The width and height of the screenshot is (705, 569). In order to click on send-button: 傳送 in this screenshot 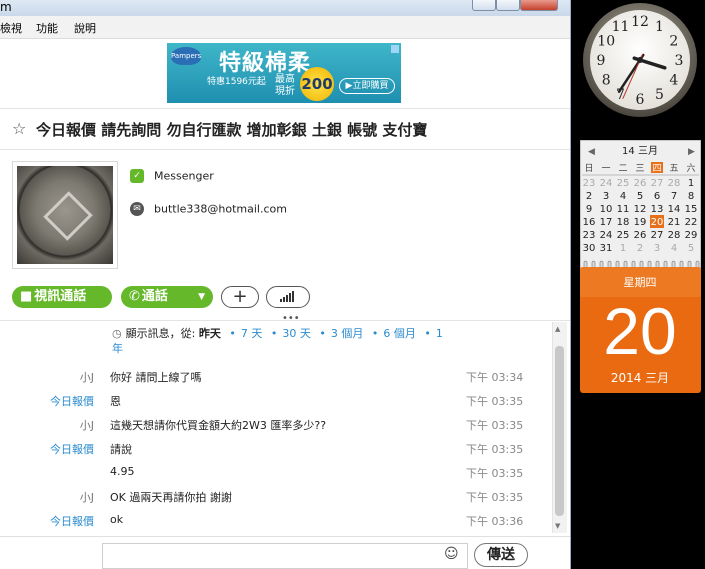, I will do `click(501, 555)`.